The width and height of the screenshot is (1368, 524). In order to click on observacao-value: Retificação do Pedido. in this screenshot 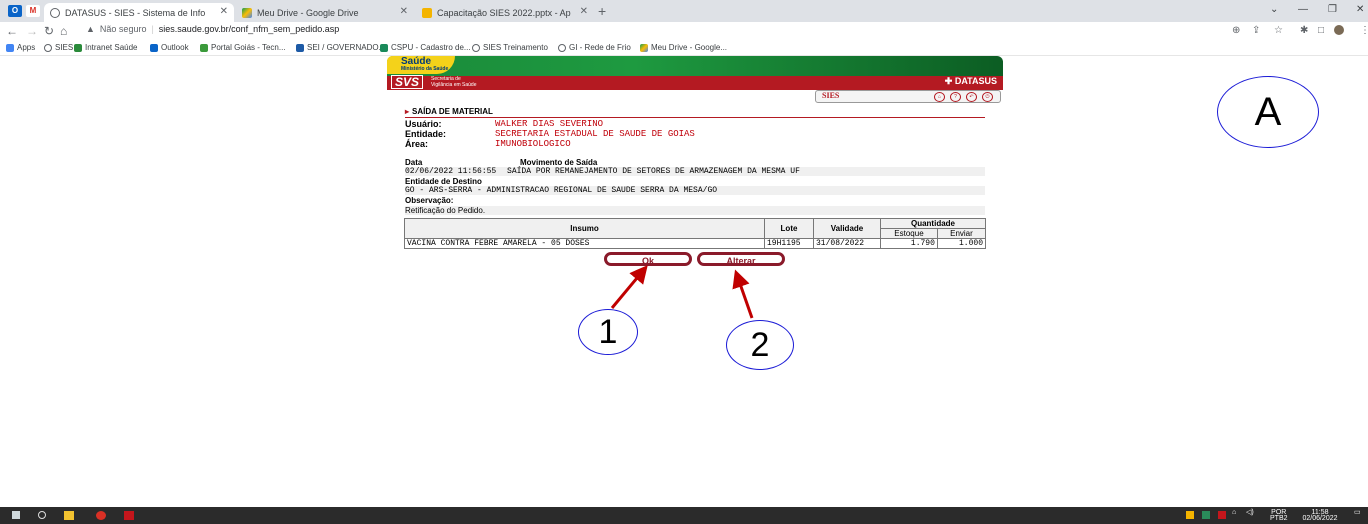, I will do `click(445, 210)`.